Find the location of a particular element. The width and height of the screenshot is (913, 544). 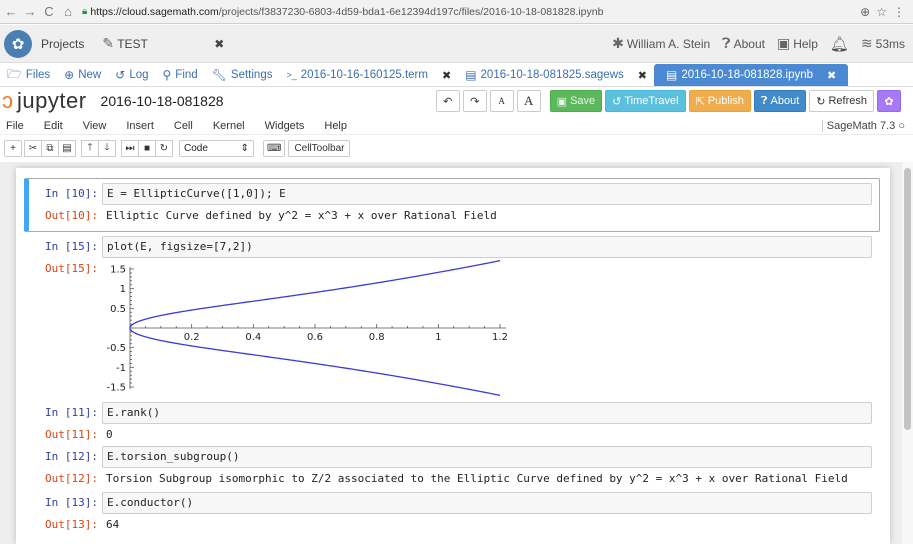

zoom-icon: ⊕ is located at coordinates (865, 12).